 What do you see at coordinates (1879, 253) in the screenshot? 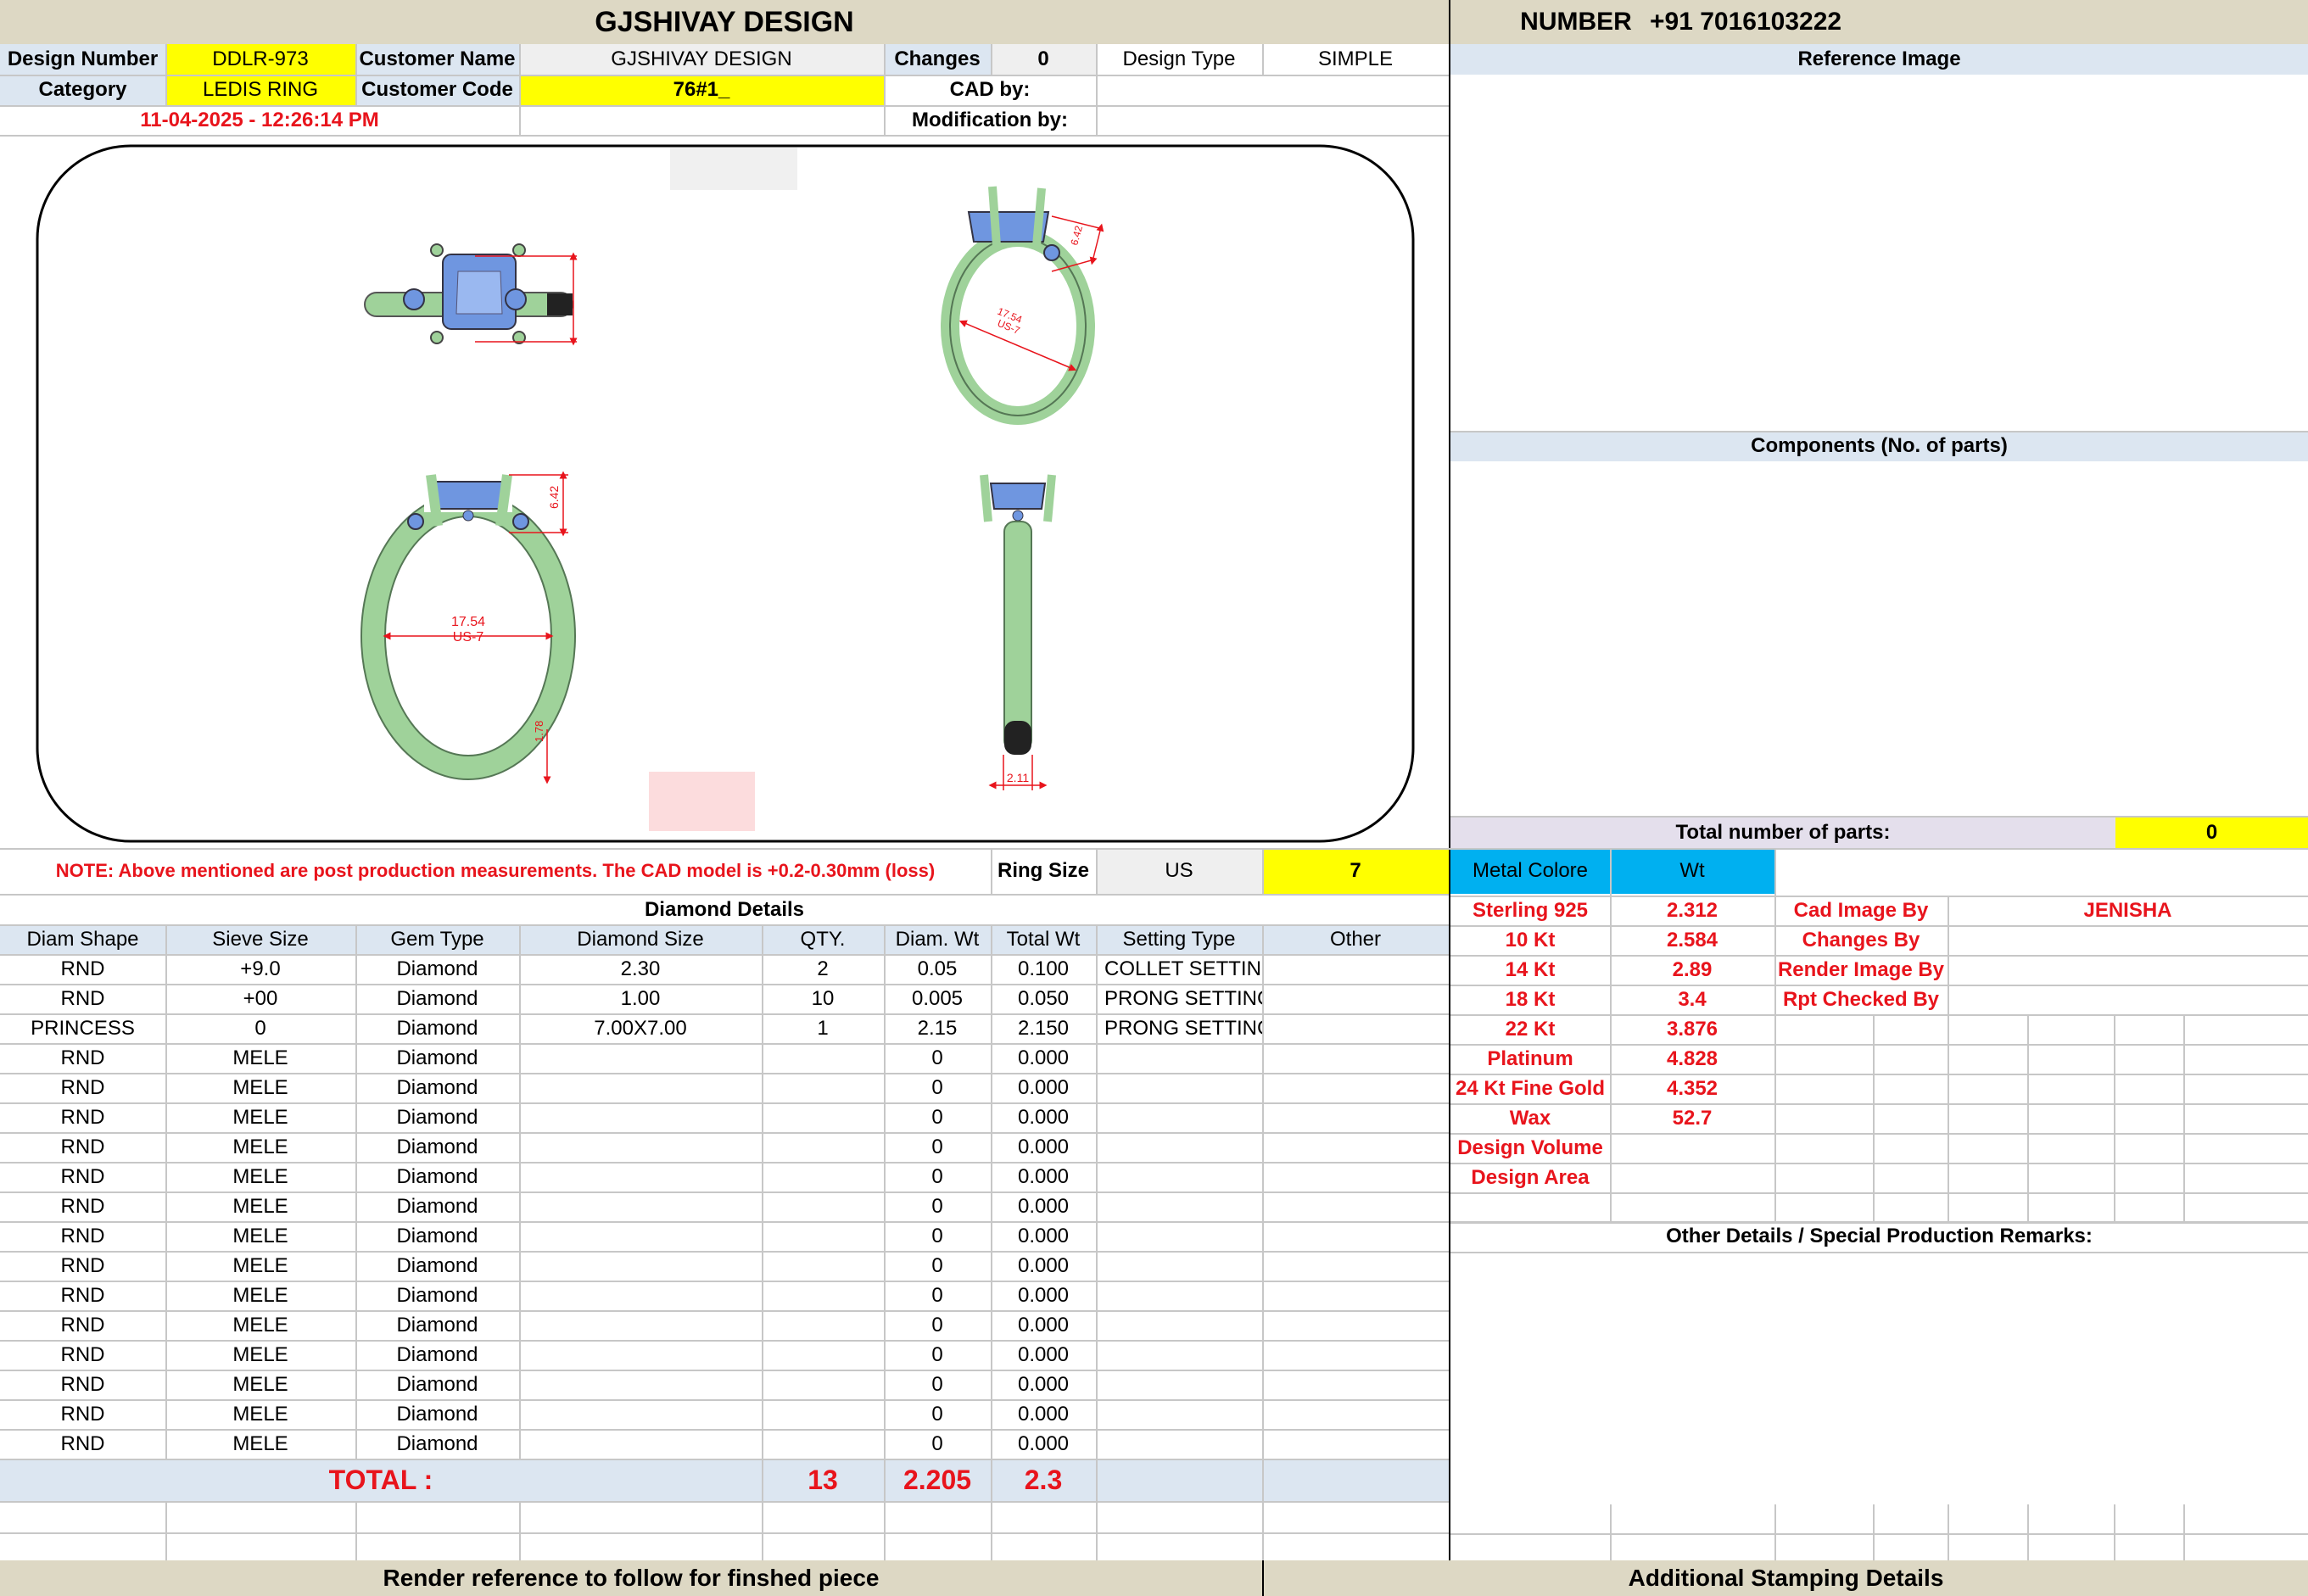
I see `reference-image-area` at bounding box center [1879, 253].